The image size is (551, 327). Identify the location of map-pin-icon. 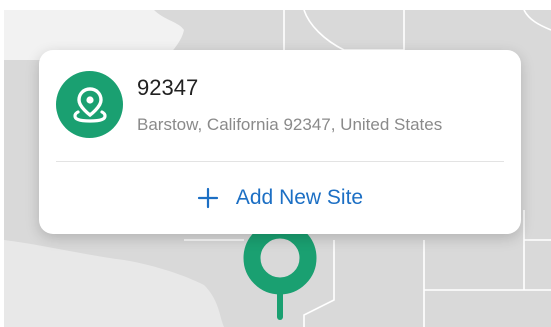
(89, 104).